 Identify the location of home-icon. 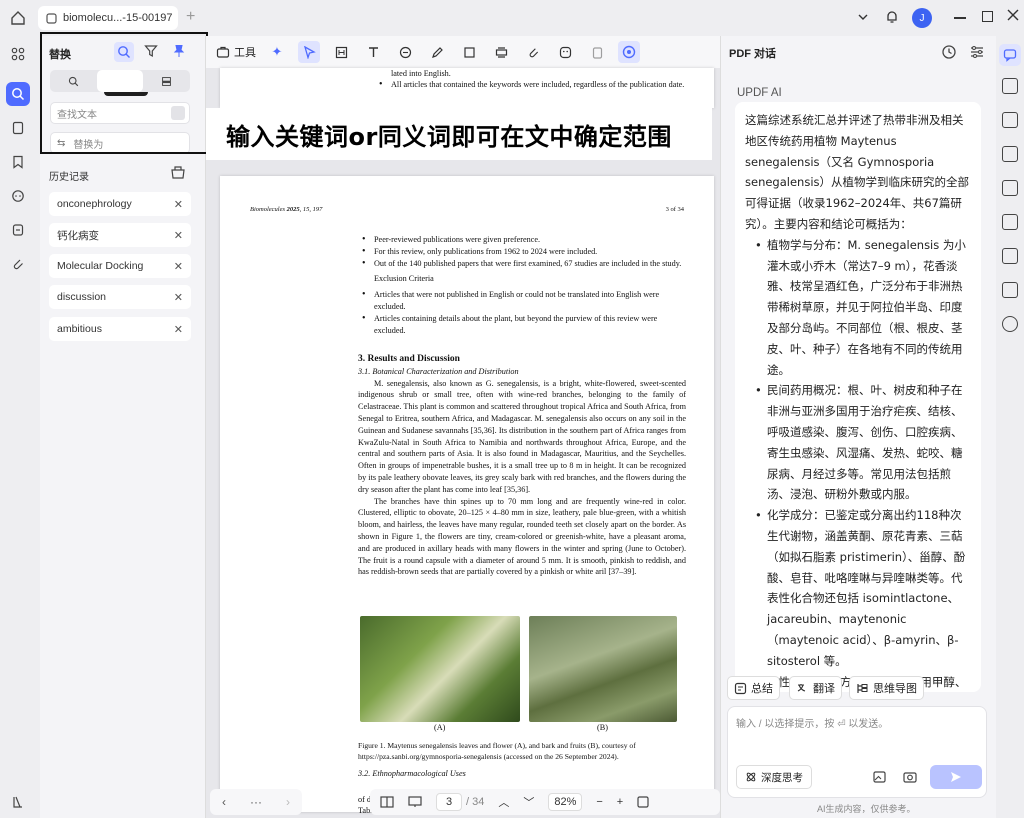
(18, 18).